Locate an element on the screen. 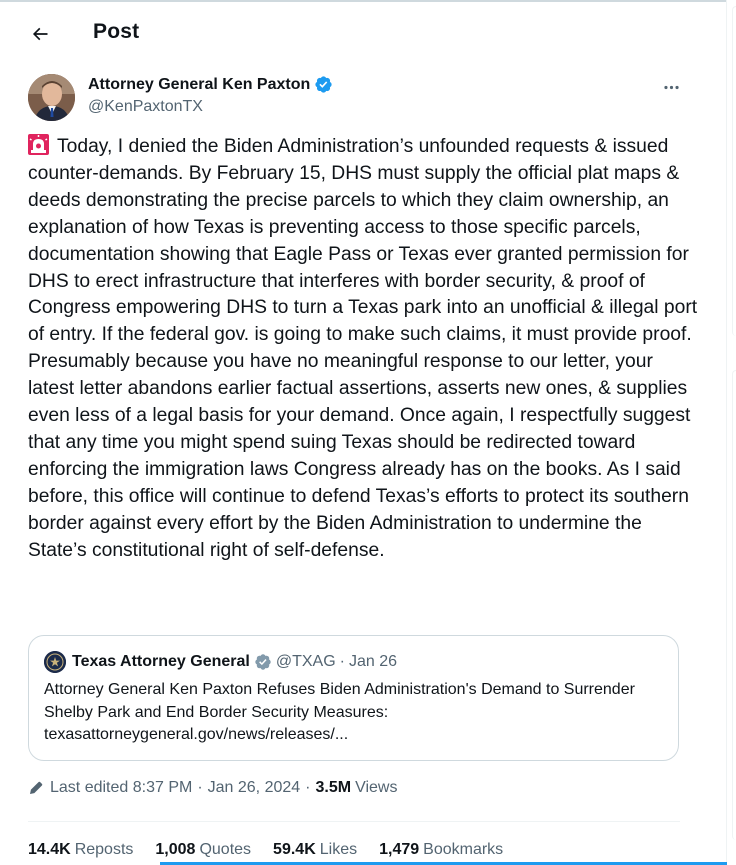 The height and width of the screenshot is (865, 736). more-dots-icon is located at coordinates (671, 87).